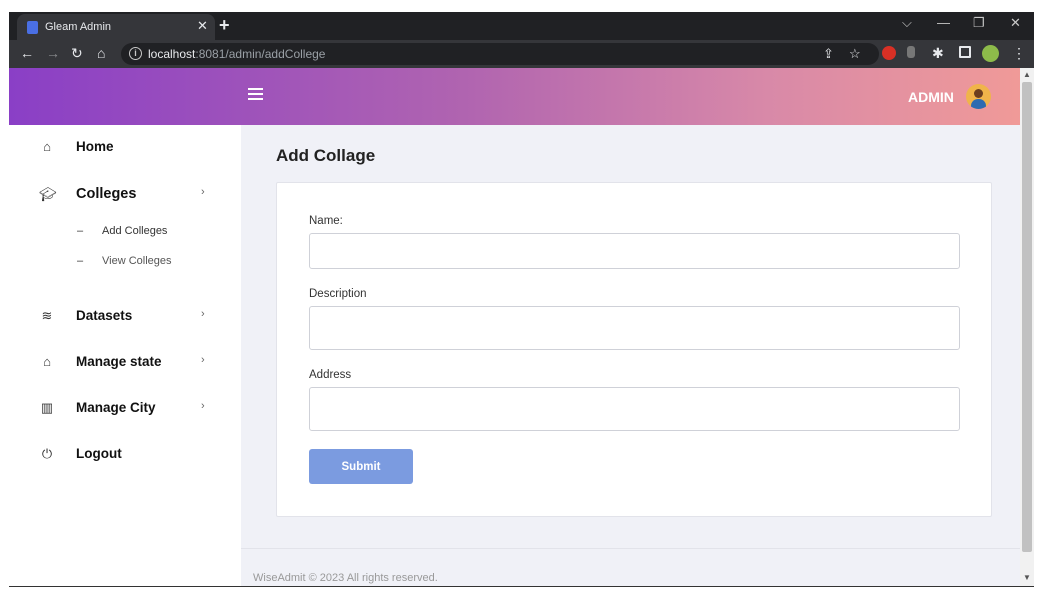  I want to click on home-icon: ⌂, so click(101, 53).